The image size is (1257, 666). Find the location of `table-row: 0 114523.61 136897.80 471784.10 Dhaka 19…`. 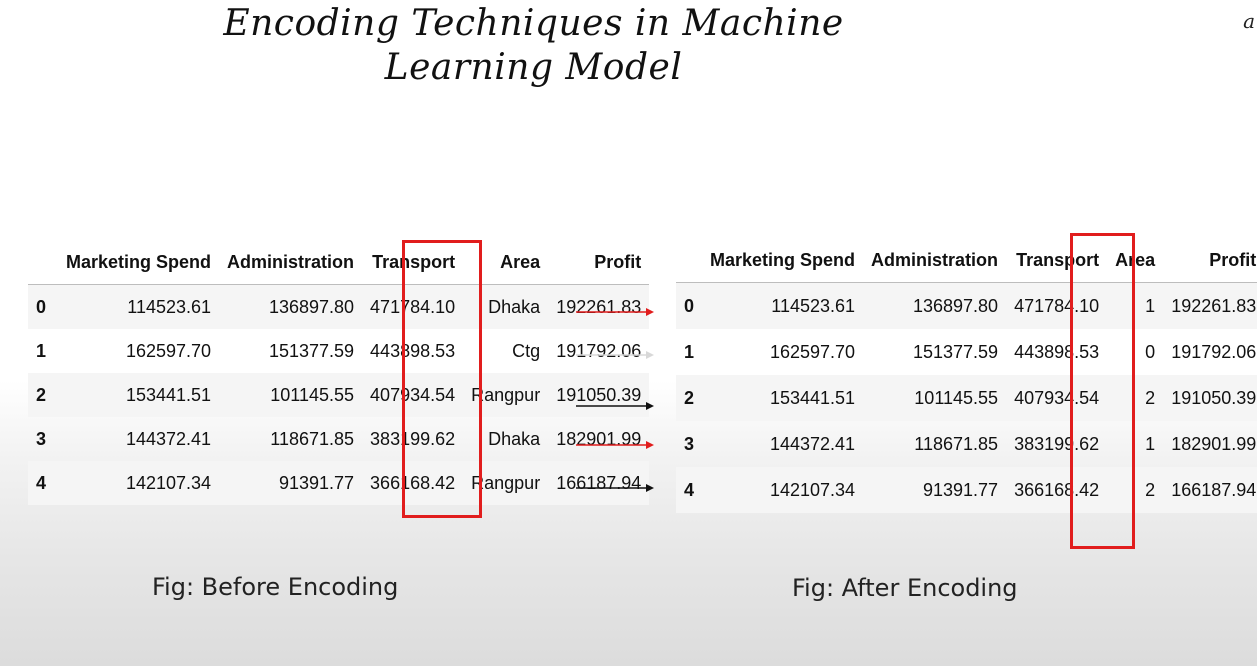

table-row: 0 114523.61 136897.80 471784.10 Dhaka 19… is located at coordinates (339, 306).